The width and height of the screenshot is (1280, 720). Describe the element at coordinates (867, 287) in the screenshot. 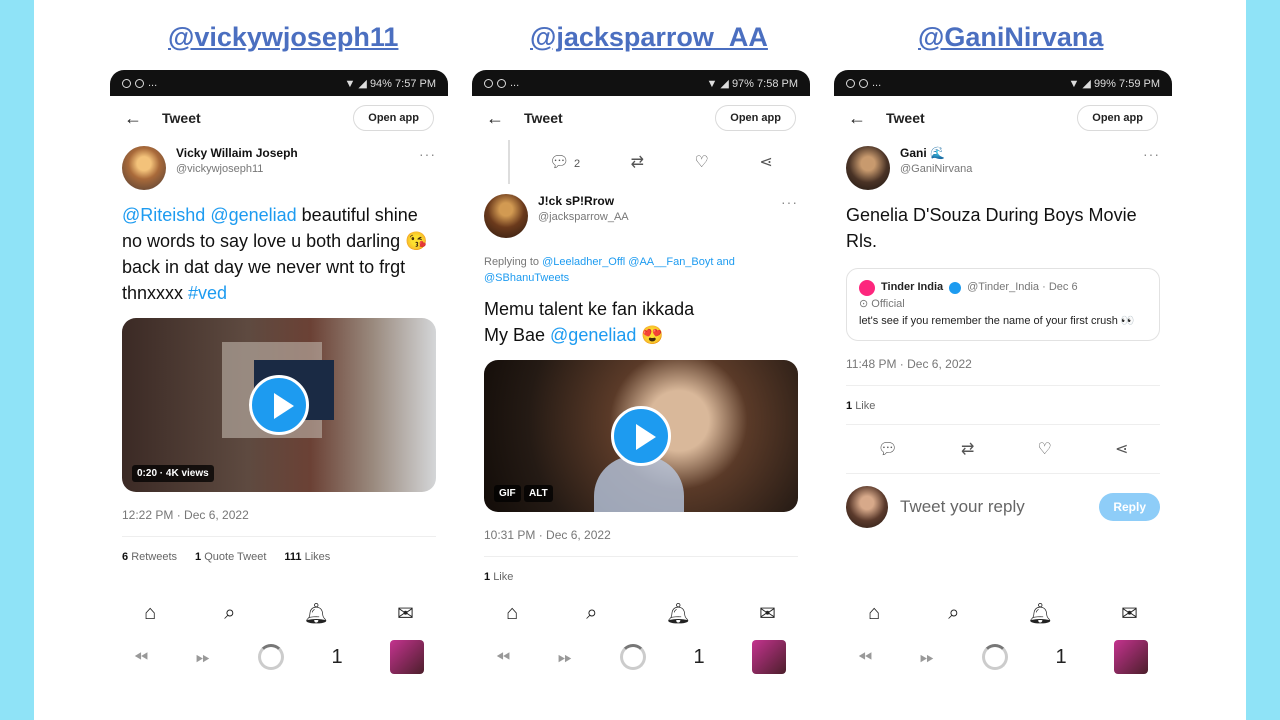

I see `tinder-logo-icon` at that location.